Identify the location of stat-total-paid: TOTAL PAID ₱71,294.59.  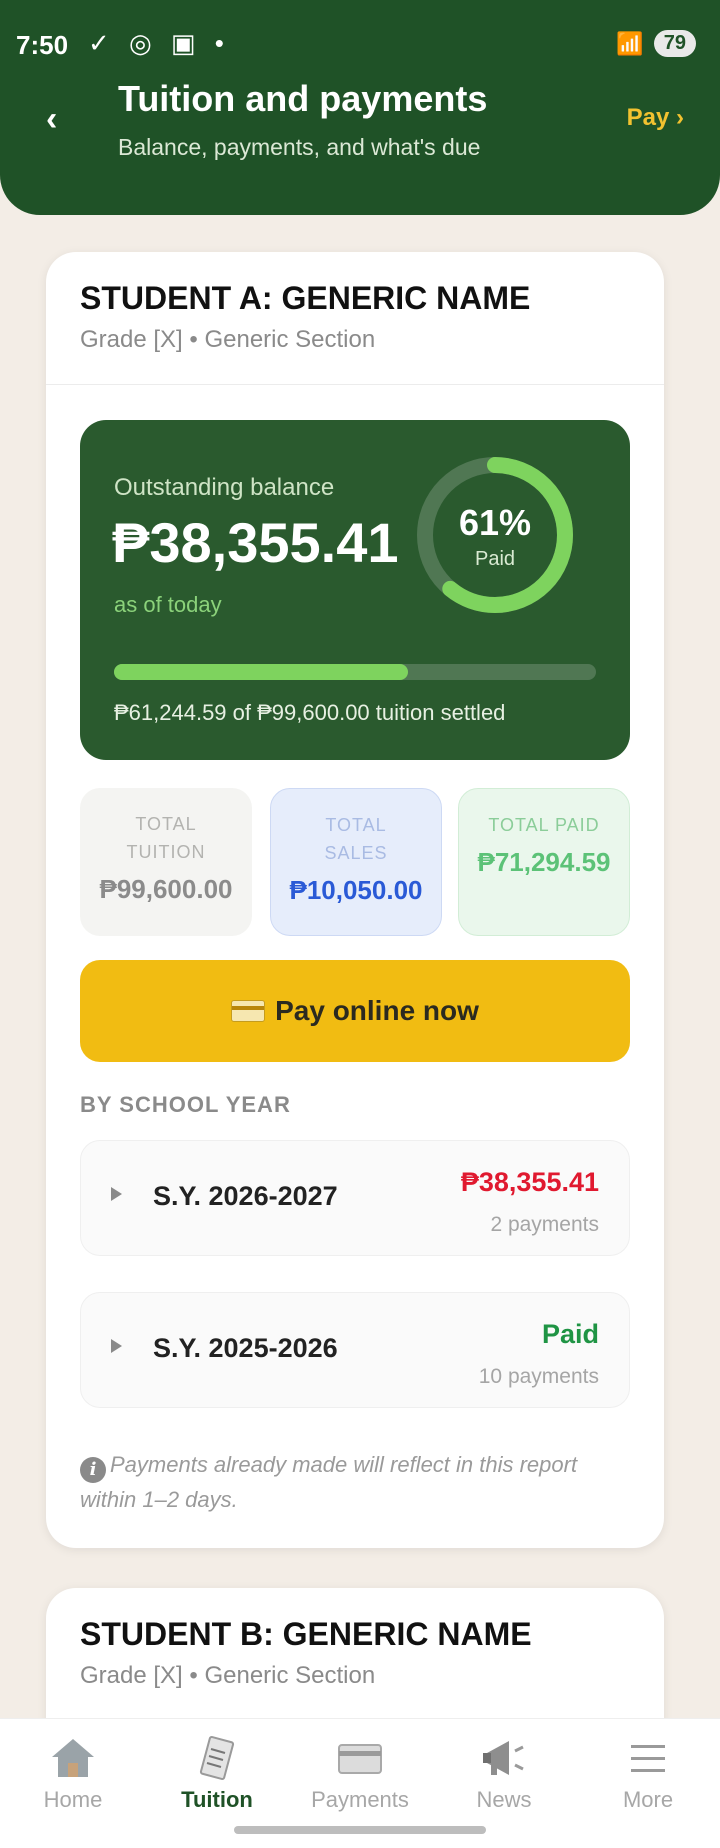
(544, 862).